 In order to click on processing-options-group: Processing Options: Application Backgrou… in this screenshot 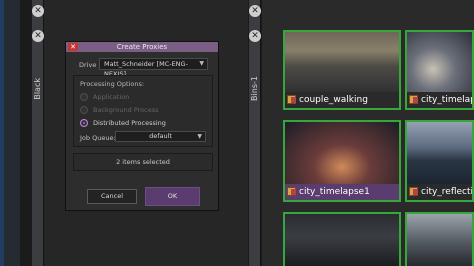, I will do `click(143, 111)`.